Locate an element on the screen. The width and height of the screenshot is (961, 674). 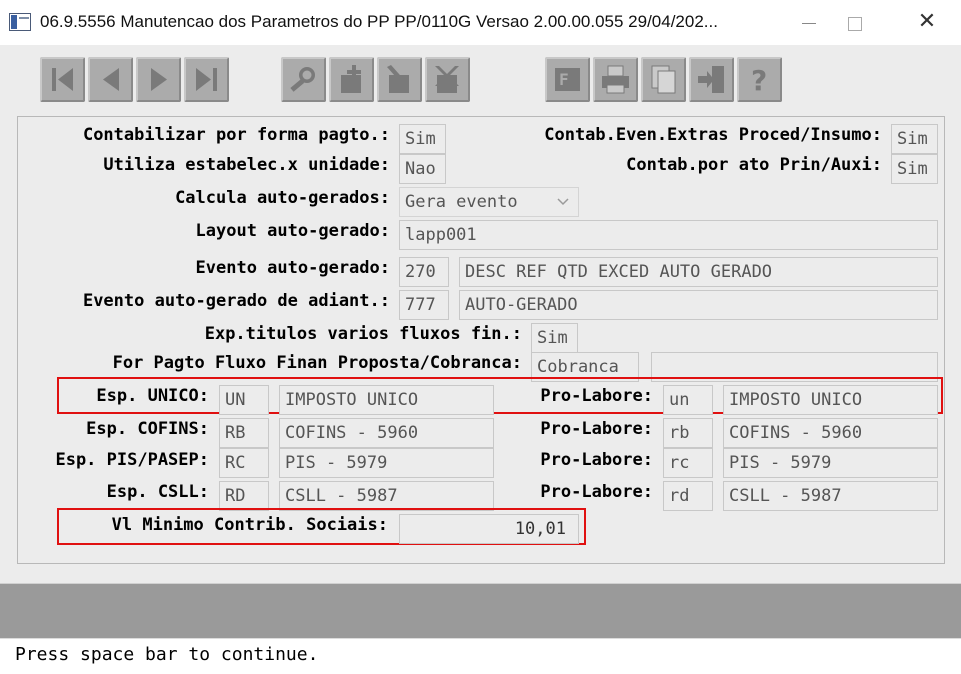
esp-cofins-label: Esp. COFINS: is located at coordinates (147, 429).